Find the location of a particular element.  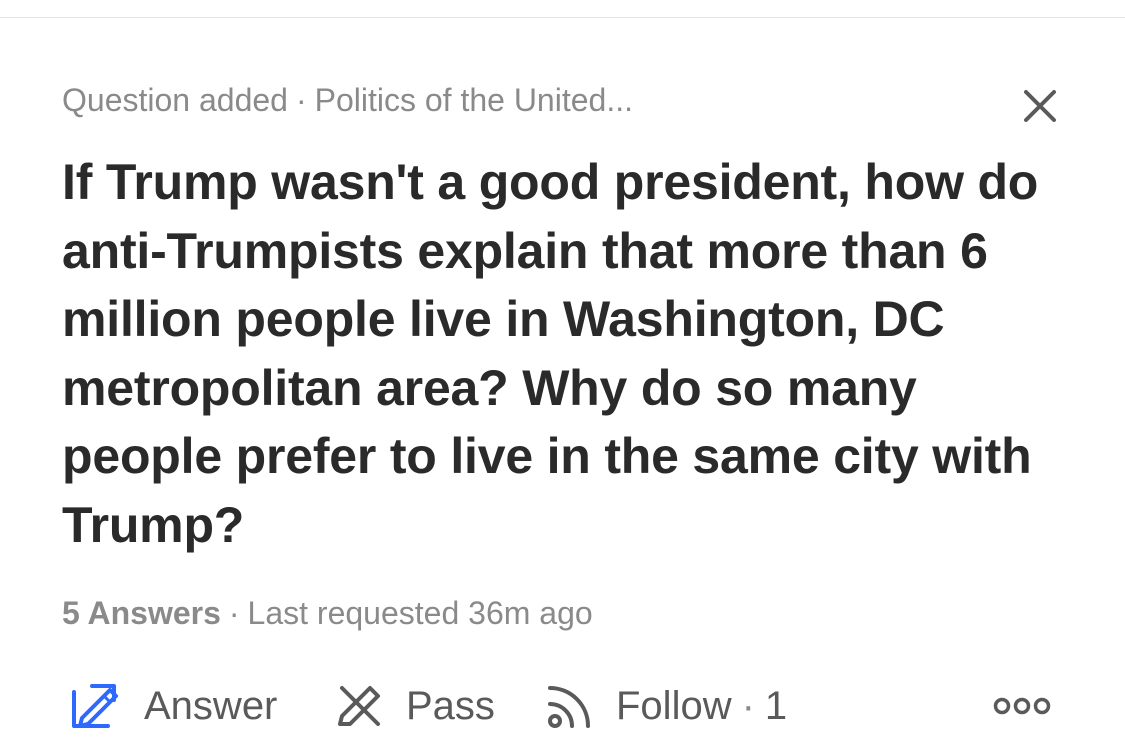

follow-label: Follow is located at coordinates (674, 705).